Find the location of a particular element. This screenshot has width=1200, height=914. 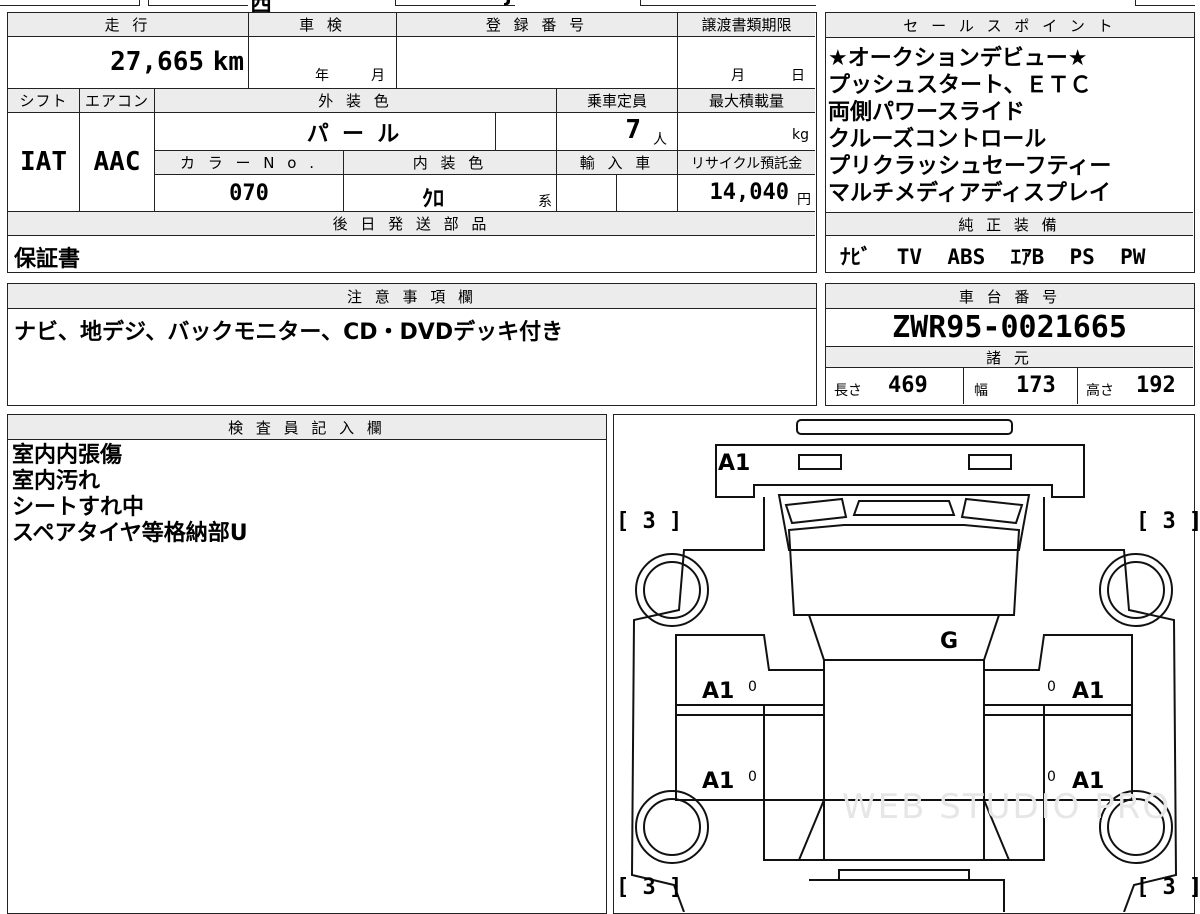

tire-rear-right: [ 3 ] is located at coordinates (1168, 887).